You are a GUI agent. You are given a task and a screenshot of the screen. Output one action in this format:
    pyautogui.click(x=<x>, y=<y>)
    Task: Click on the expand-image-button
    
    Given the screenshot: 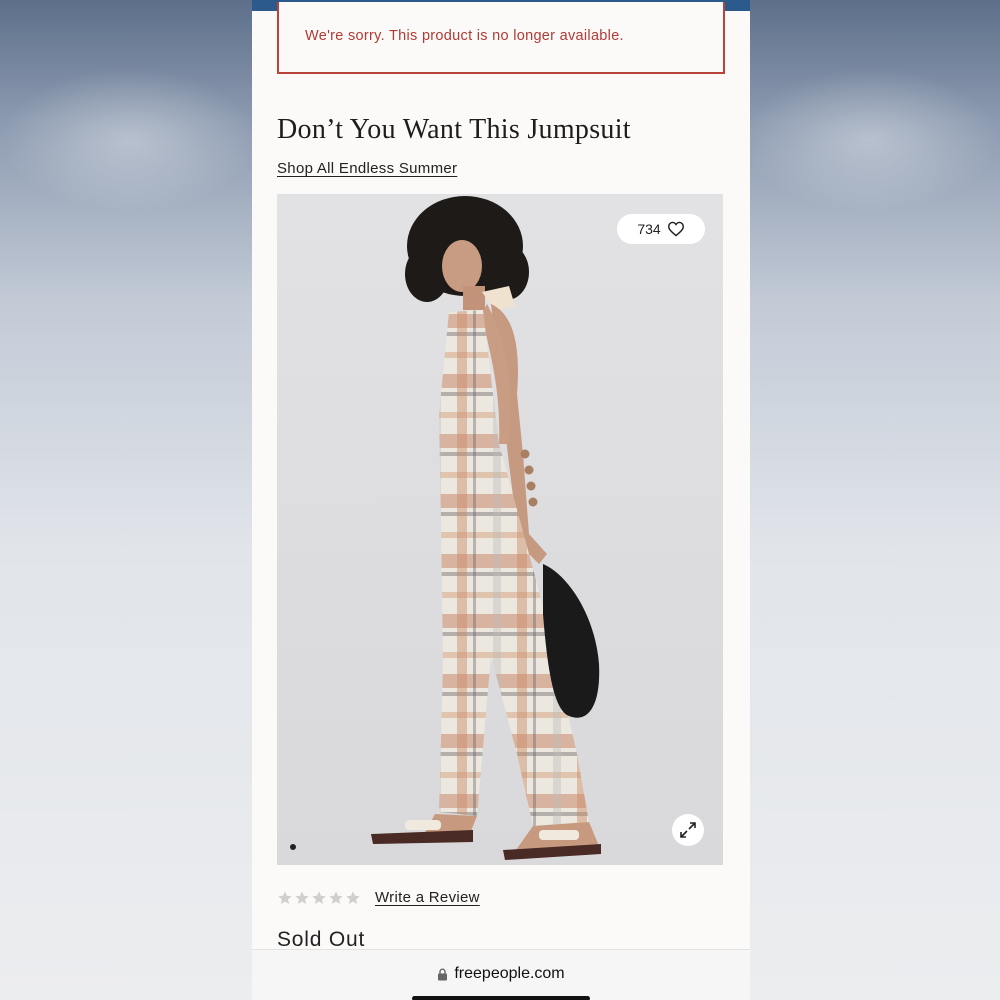 What is the action you would take?
    pyautogui.click(x=688, y=830)
    